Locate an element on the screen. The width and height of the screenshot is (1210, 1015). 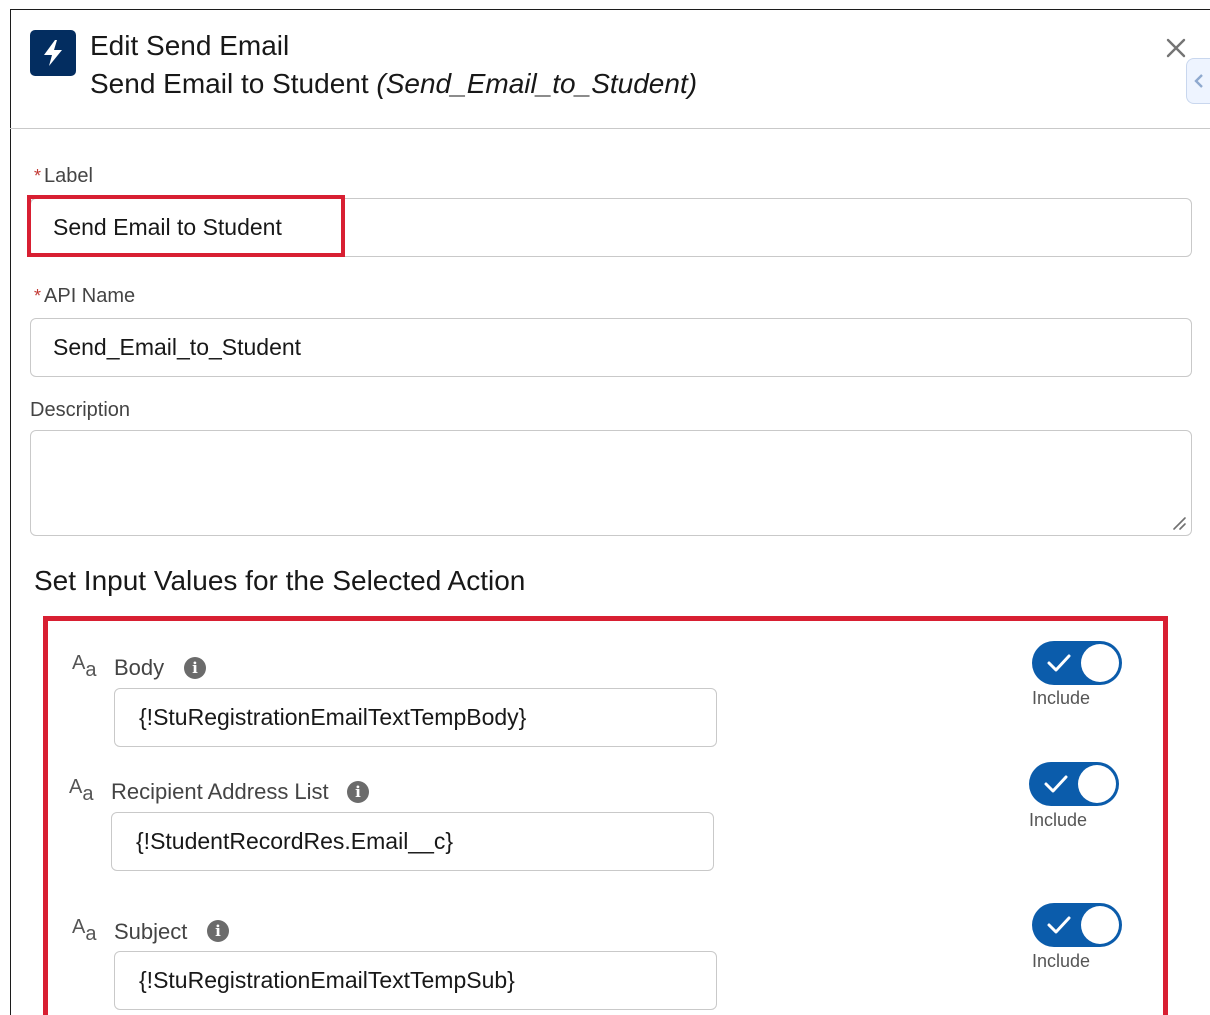
panel-collapse-tab is located at coordinates (1198, 81).